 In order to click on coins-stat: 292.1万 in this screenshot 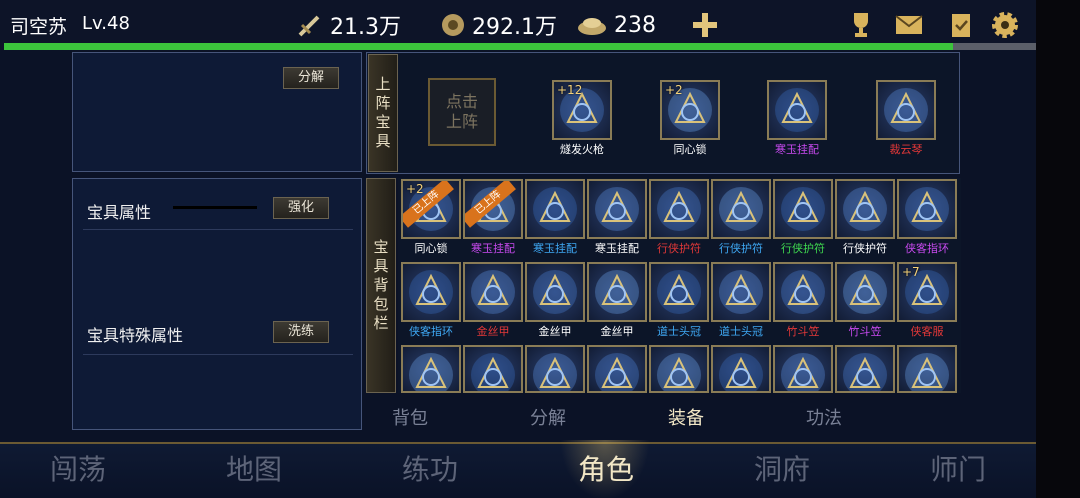, I will do `click(498, 25)`.